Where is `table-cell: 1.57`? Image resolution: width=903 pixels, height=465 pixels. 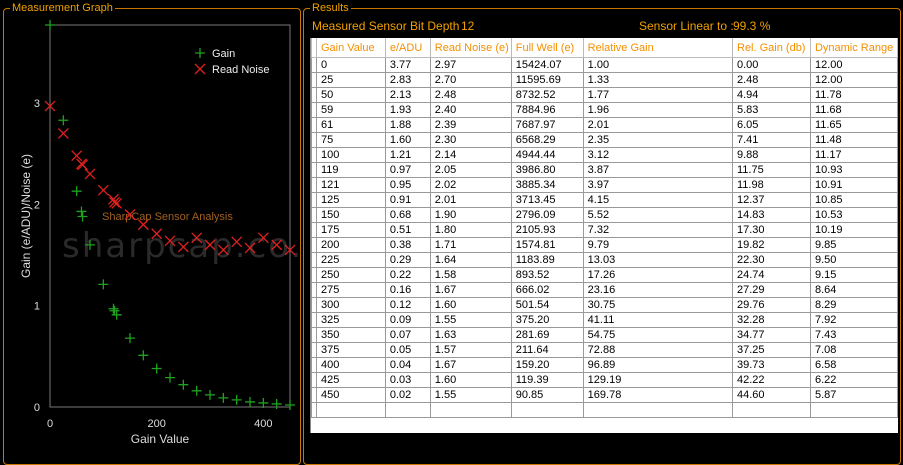
table-cell: 1.57 is located at coordinates (470, 350).